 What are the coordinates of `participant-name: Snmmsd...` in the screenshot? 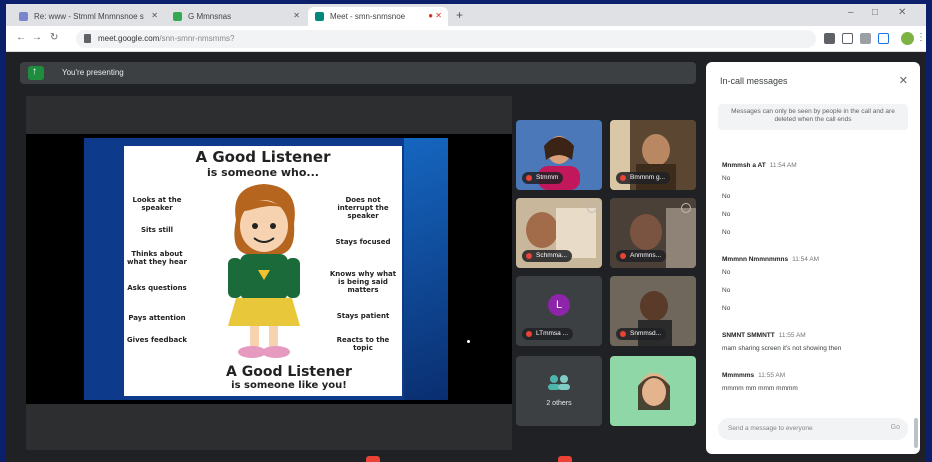 It's located at (641, 334).